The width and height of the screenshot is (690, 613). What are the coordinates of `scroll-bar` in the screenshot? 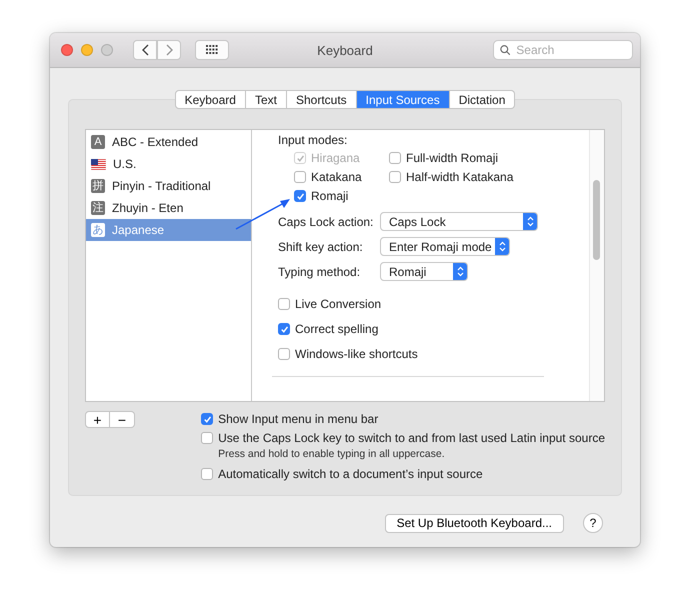 It's located at (596, 265).